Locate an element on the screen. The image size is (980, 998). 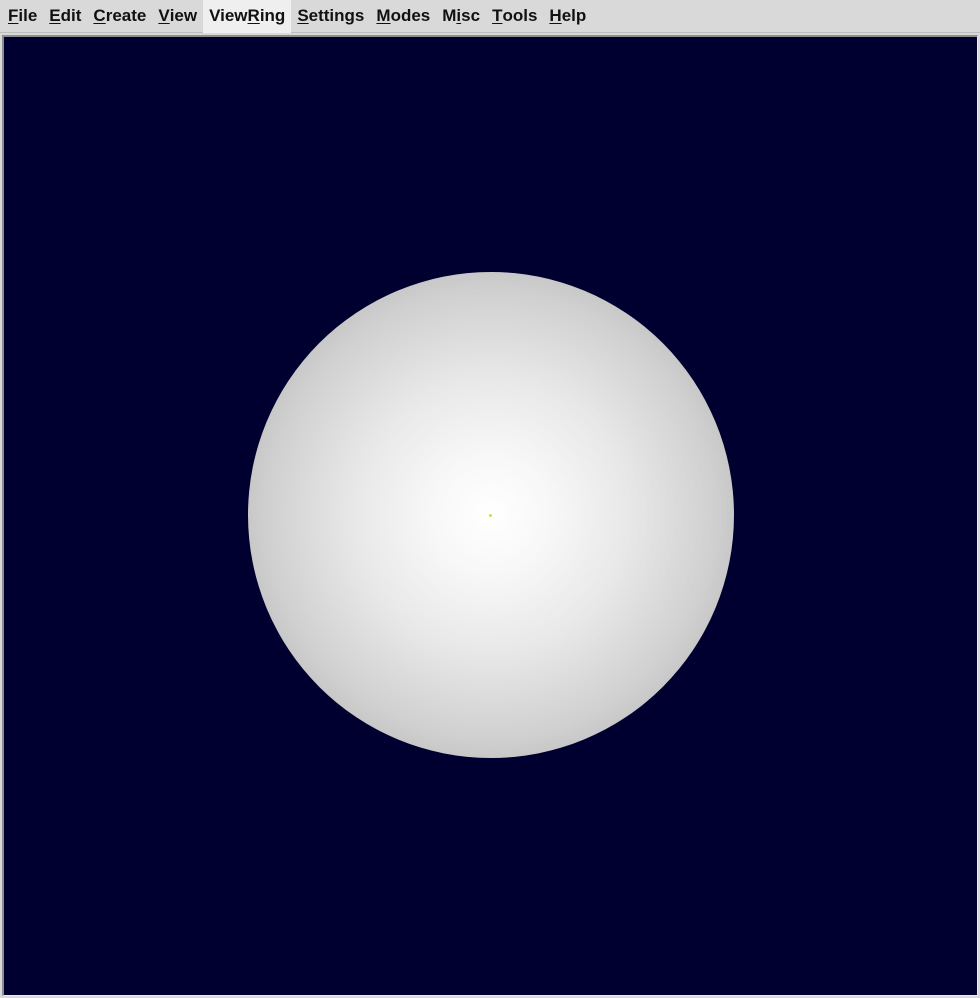
menu-edit-suffix: dit is located at coordinates (71, 15).